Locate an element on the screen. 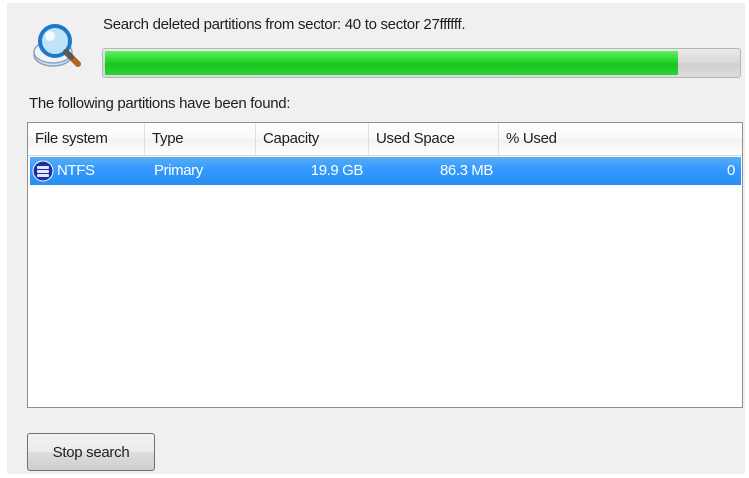 Image resolution: width=749 pixels, height=478 pixels. column-header-type: Type is located at coordinates (200, 139).